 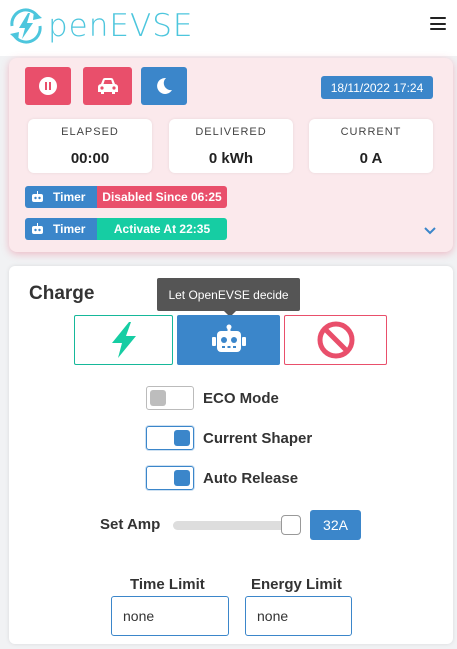 What do you see at coordinates (90, 132) in the screenshot?
I see `stat-label: ELAPSED` at bounding box center [90, 132].